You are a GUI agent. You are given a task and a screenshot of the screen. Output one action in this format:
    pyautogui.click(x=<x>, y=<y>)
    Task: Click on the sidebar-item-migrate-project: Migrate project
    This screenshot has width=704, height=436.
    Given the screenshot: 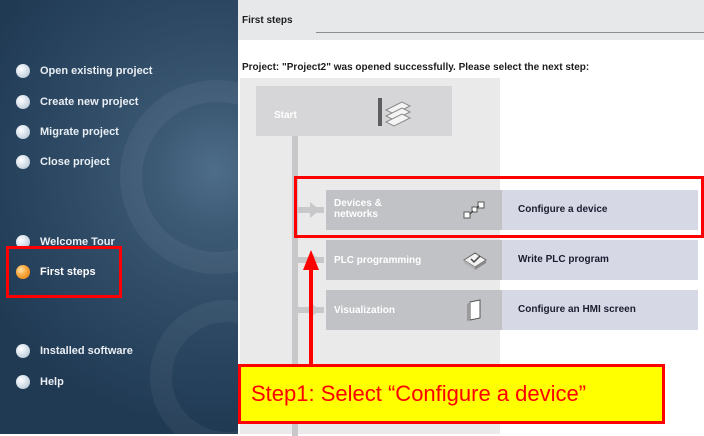 What is the action you would take?
    pyautogui.click(x=67, y=132)
    